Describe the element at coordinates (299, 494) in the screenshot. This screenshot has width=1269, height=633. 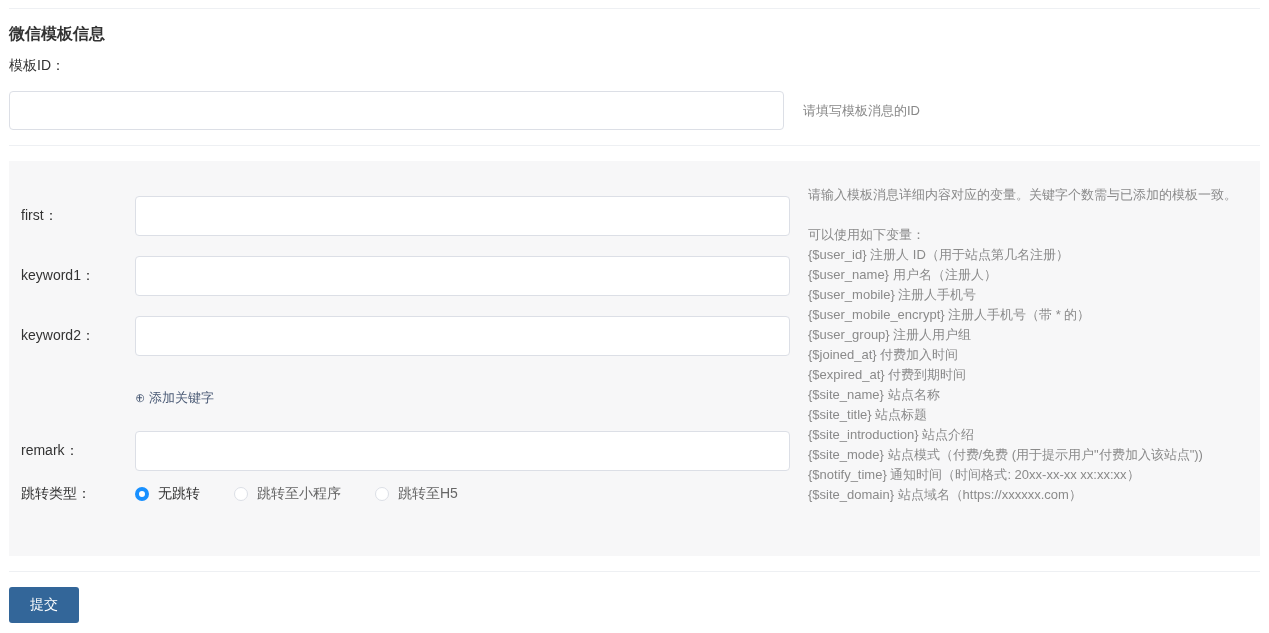
I see `radio-label: 跳转至小程序` at that location.